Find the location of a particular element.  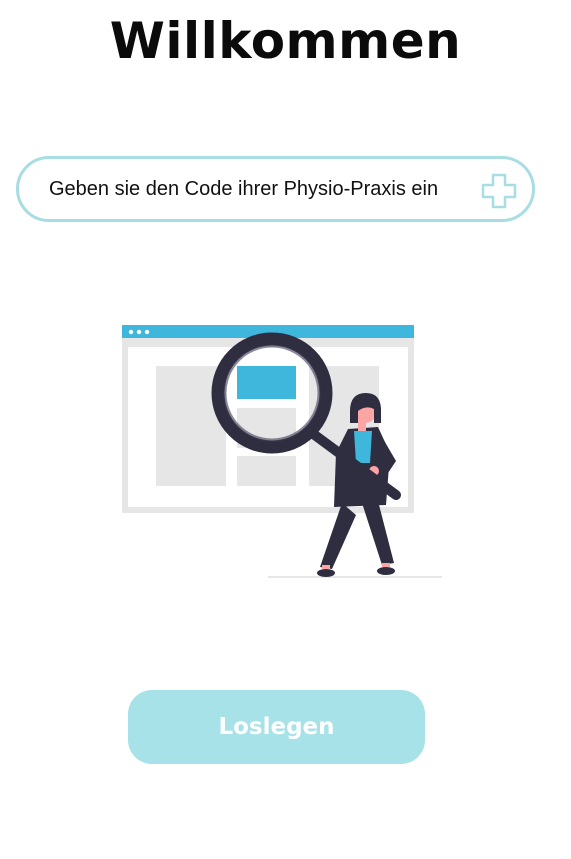

medical-cross-icon is located at coordinates (499, 191).